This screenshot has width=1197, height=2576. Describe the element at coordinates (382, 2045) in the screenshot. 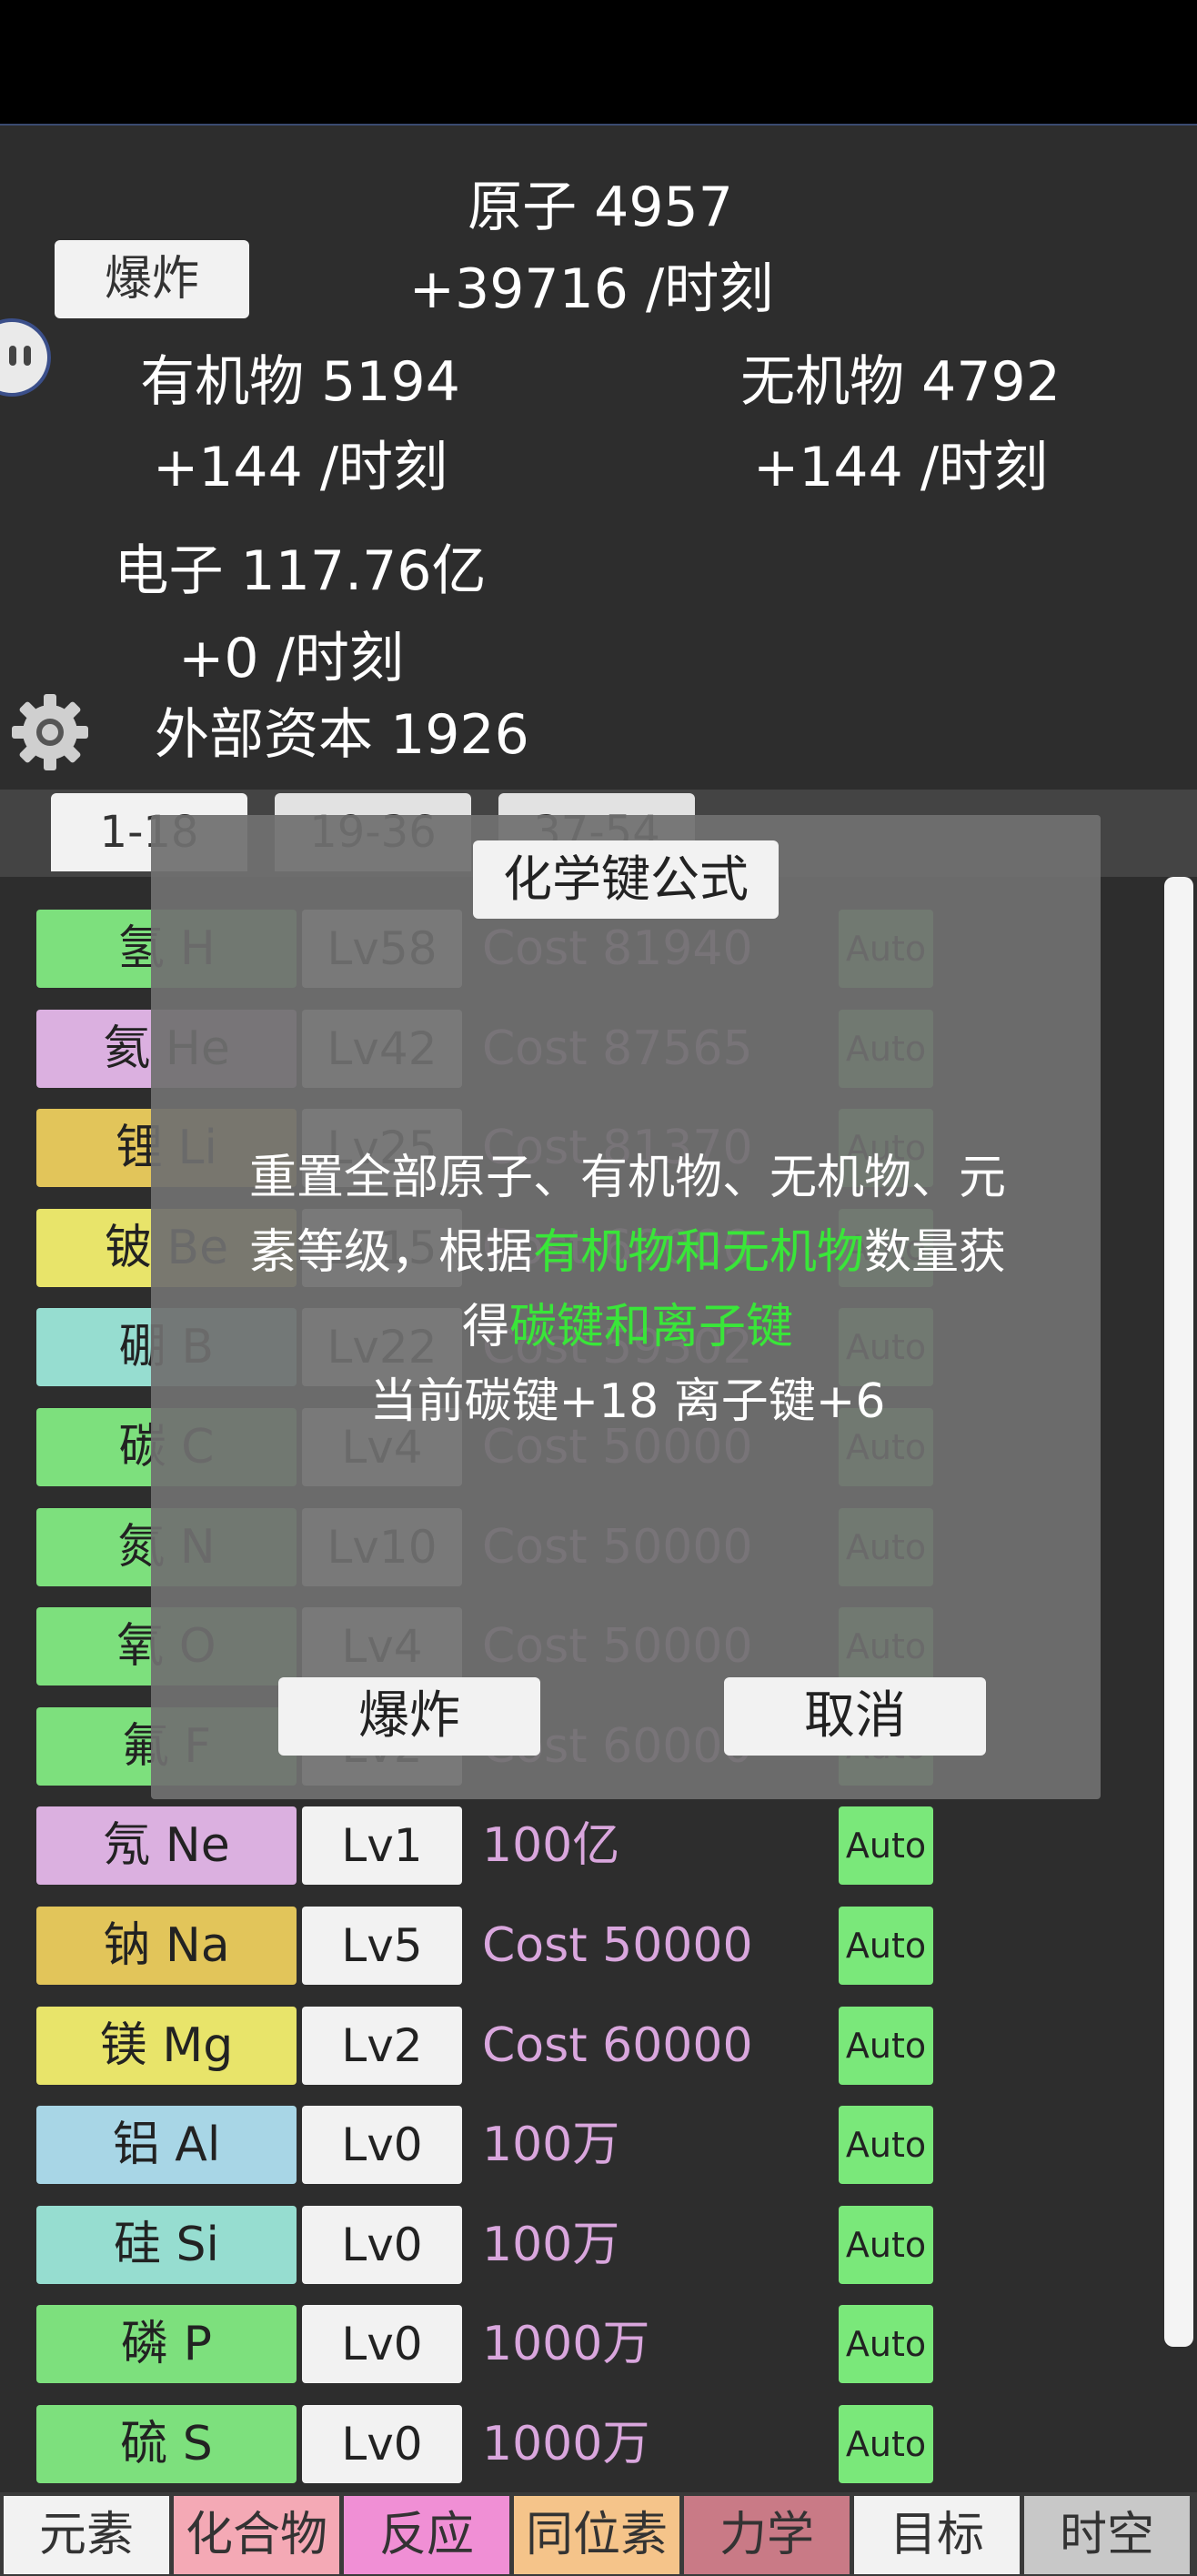

I see `element-level: Lv2` at that location.